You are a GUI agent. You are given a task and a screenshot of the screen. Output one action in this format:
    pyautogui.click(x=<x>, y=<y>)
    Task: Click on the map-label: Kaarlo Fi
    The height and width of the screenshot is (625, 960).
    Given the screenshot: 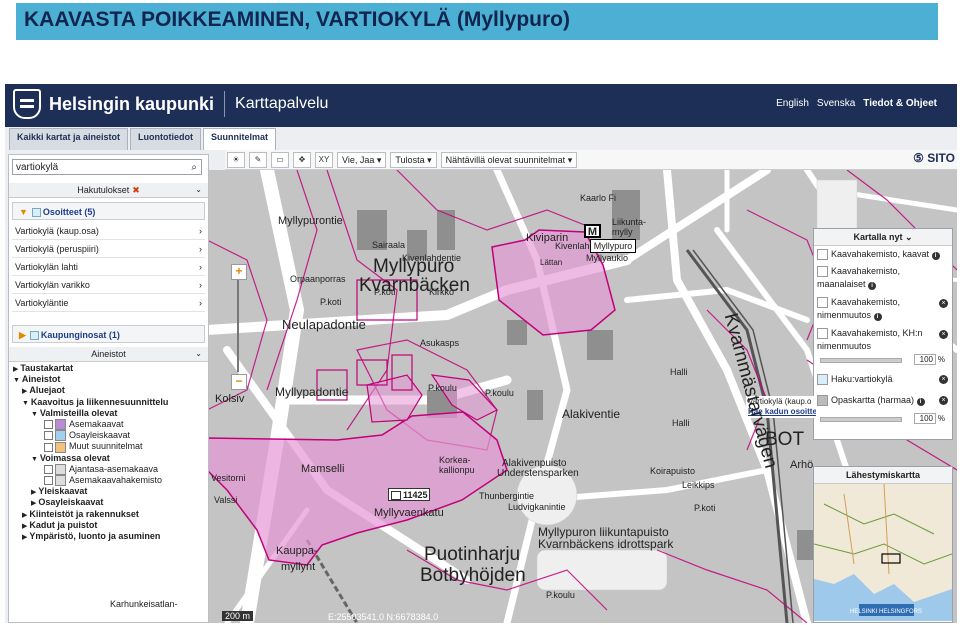 What is the action you would take?
    pyautogui.click(x=598, y=198)
    